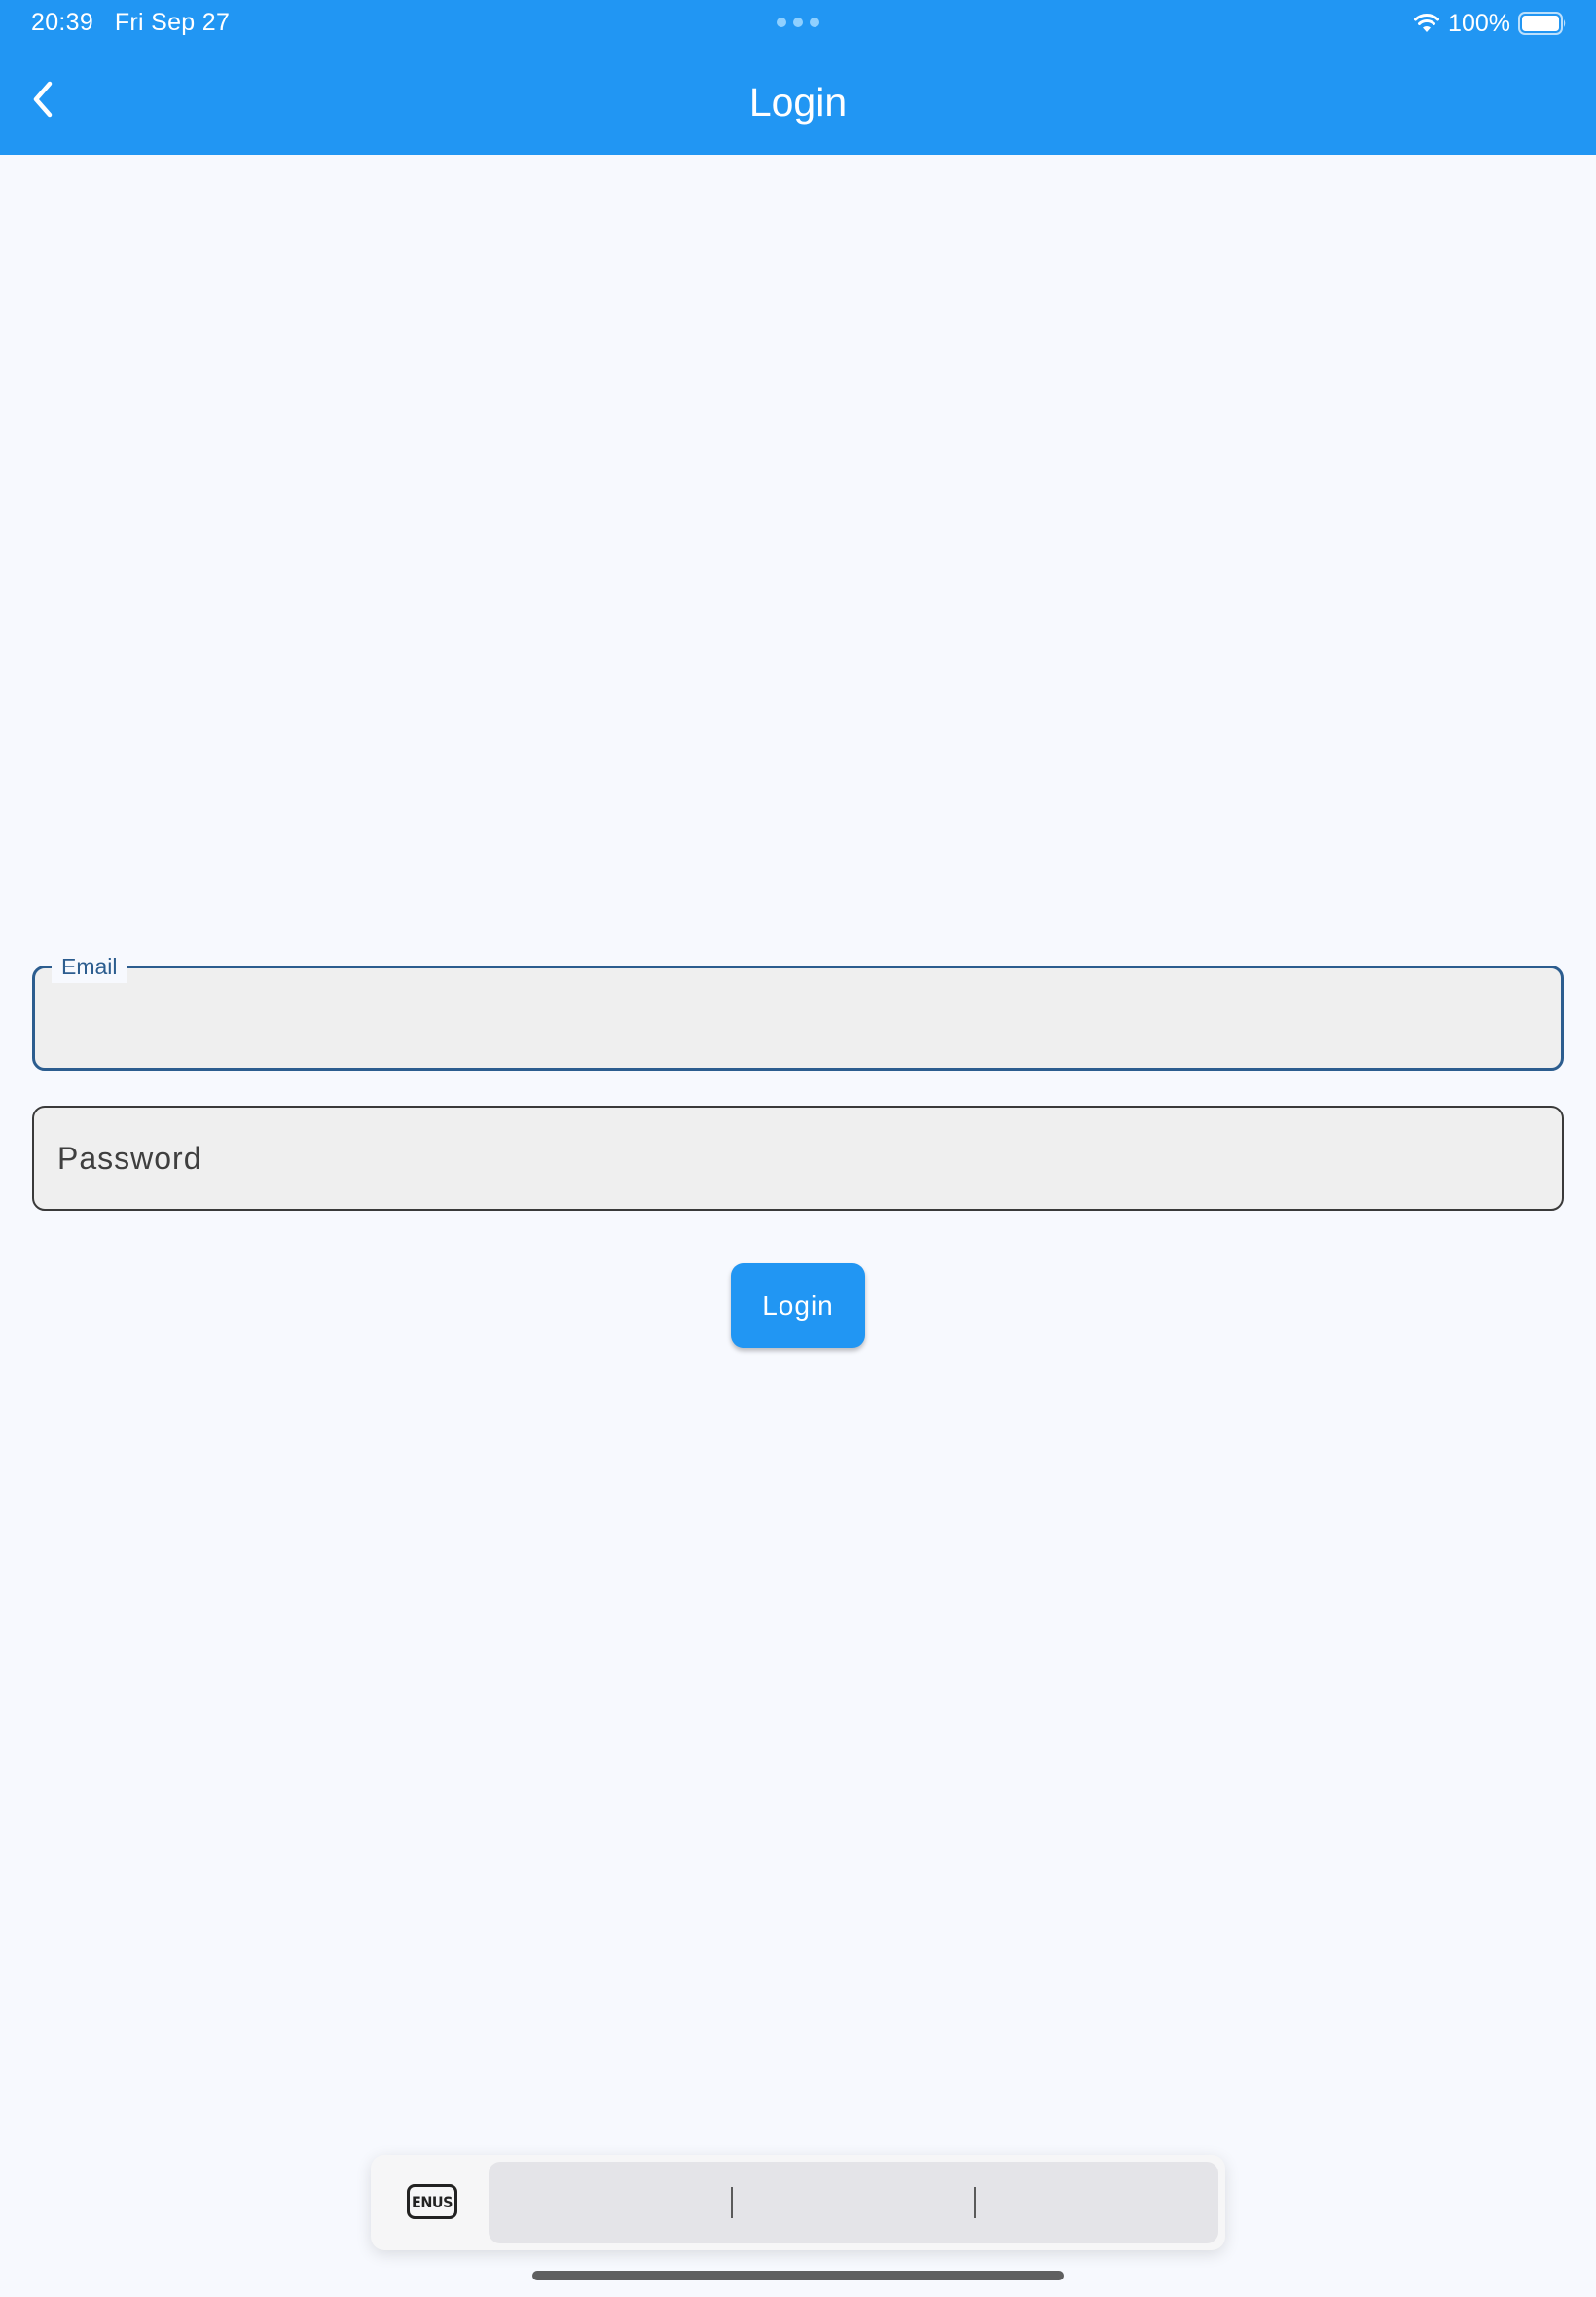  I want to click on status-indicators: 100%, so click(1490, 23).